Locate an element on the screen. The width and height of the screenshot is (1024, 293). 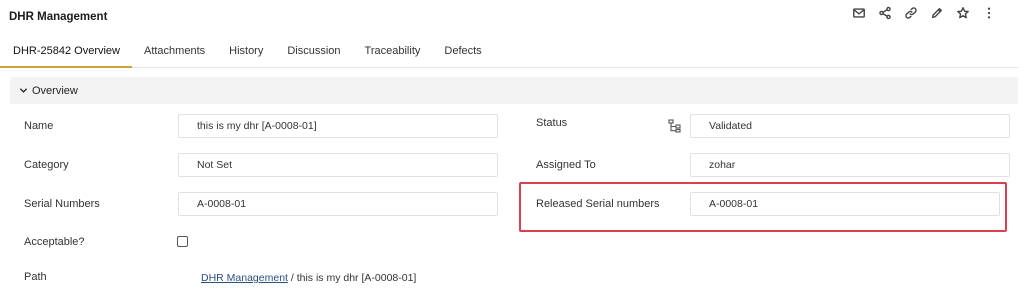
path-rest: / this is my dhr [A-0008-01] is located at coordinates (352, 278).